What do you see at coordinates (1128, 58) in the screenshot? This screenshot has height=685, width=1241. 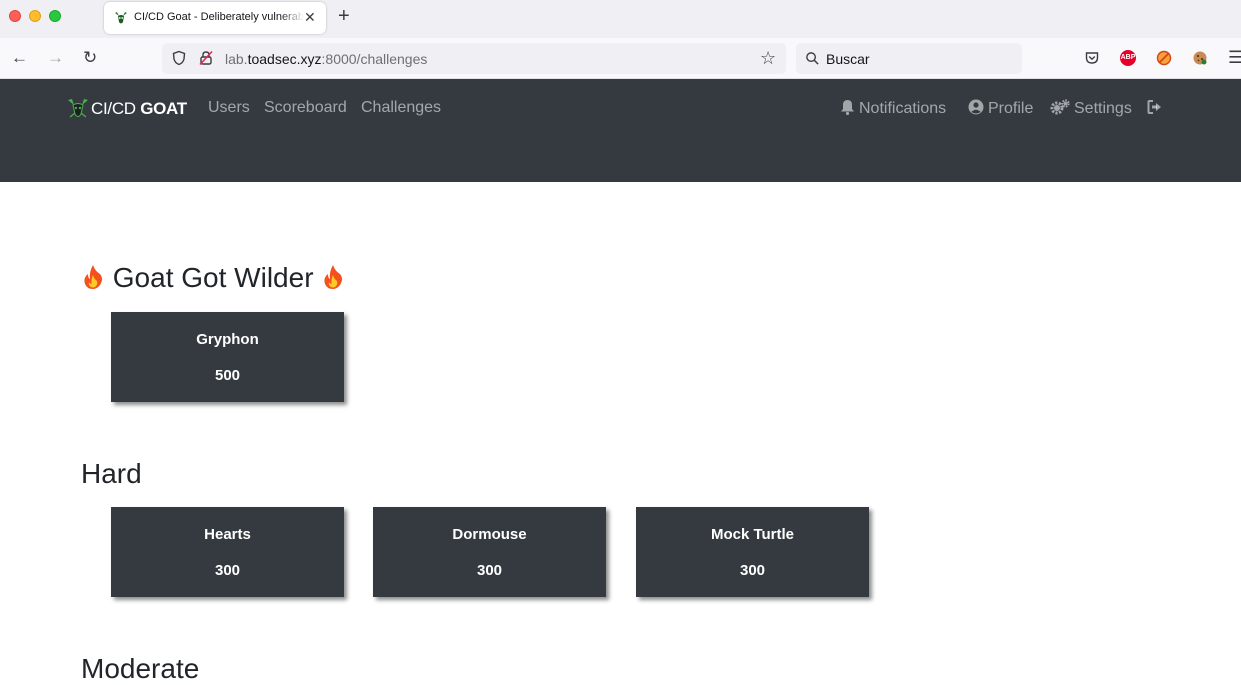 I see `adblock-plus-icon: ABP` at bounding box center [1128, 58].